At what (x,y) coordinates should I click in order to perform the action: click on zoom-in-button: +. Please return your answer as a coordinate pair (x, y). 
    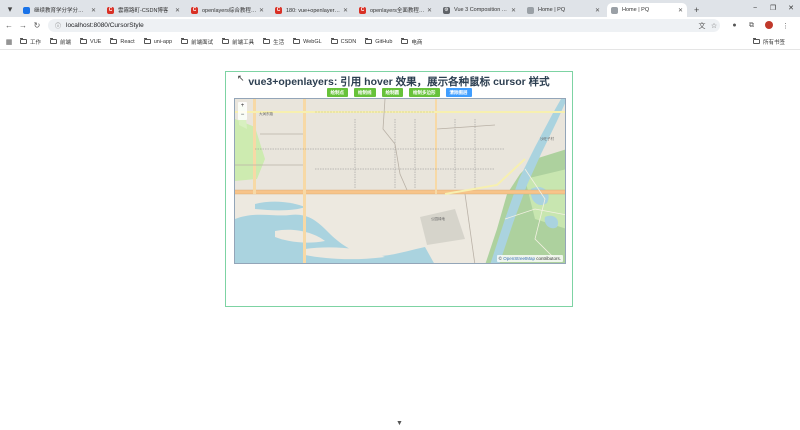
    Looking at the image, I should click on (242, 106).